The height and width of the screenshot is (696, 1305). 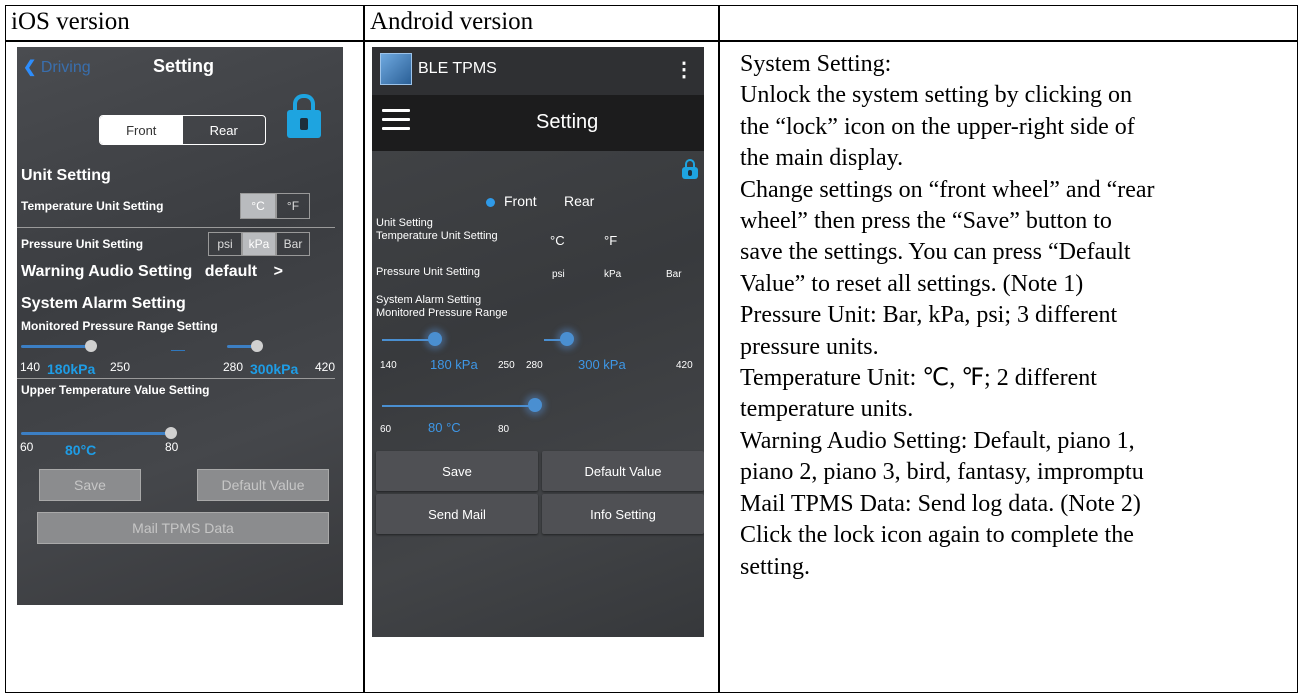 I want to click on front-value: 180kPa, so click(x=71, y=369).